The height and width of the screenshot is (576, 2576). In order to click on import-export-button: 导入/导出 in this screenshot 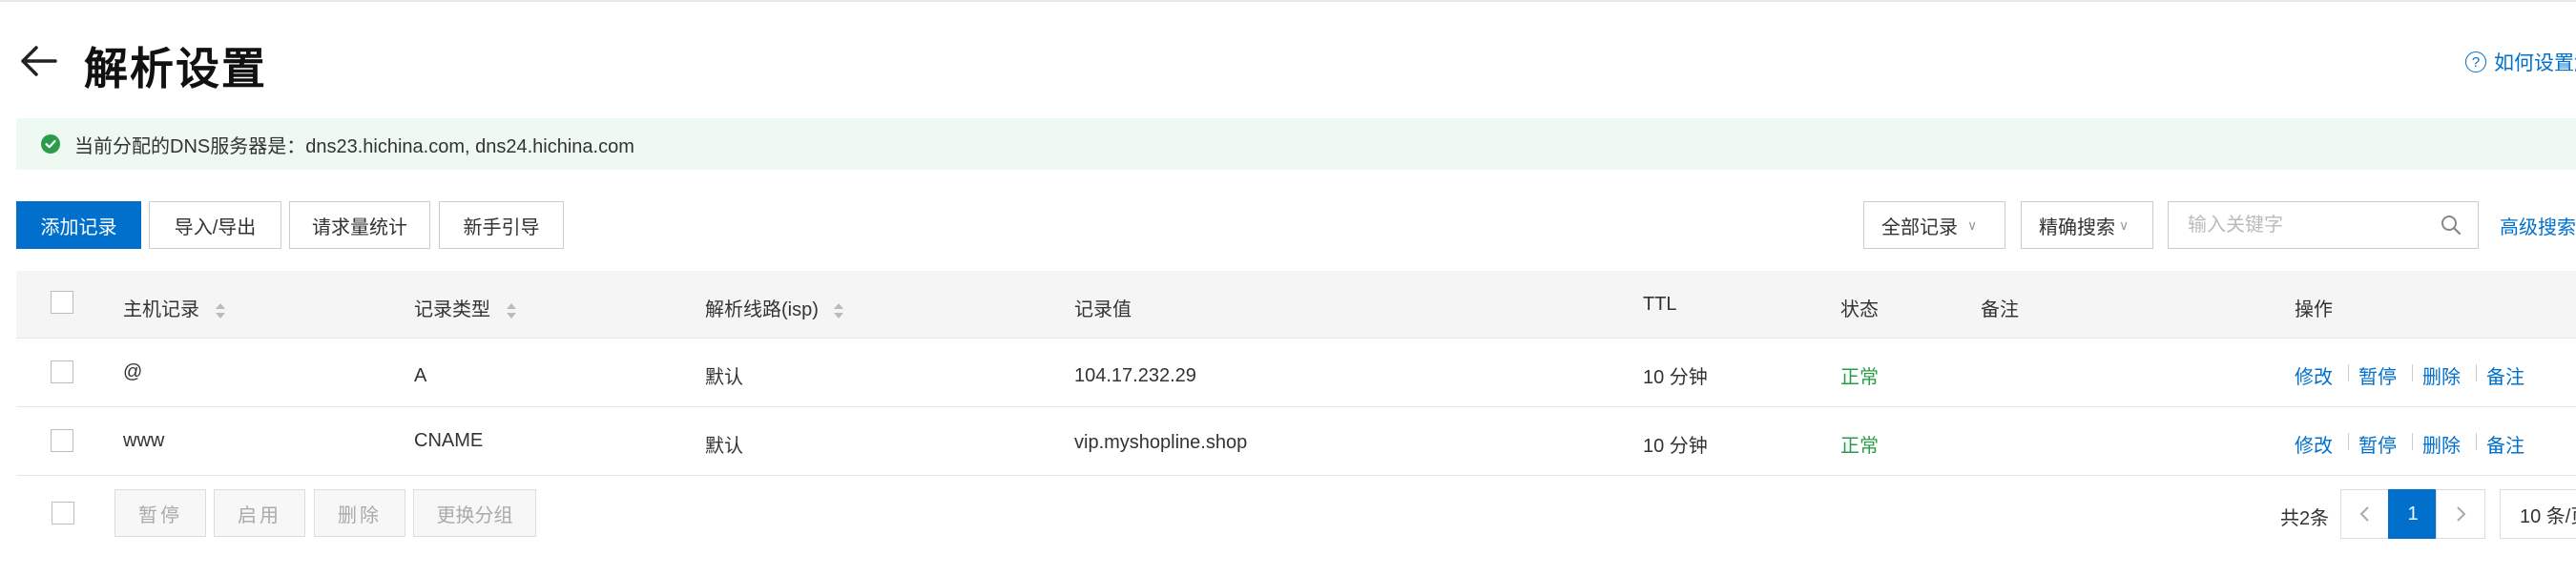, I will do `click(215, 225)`.